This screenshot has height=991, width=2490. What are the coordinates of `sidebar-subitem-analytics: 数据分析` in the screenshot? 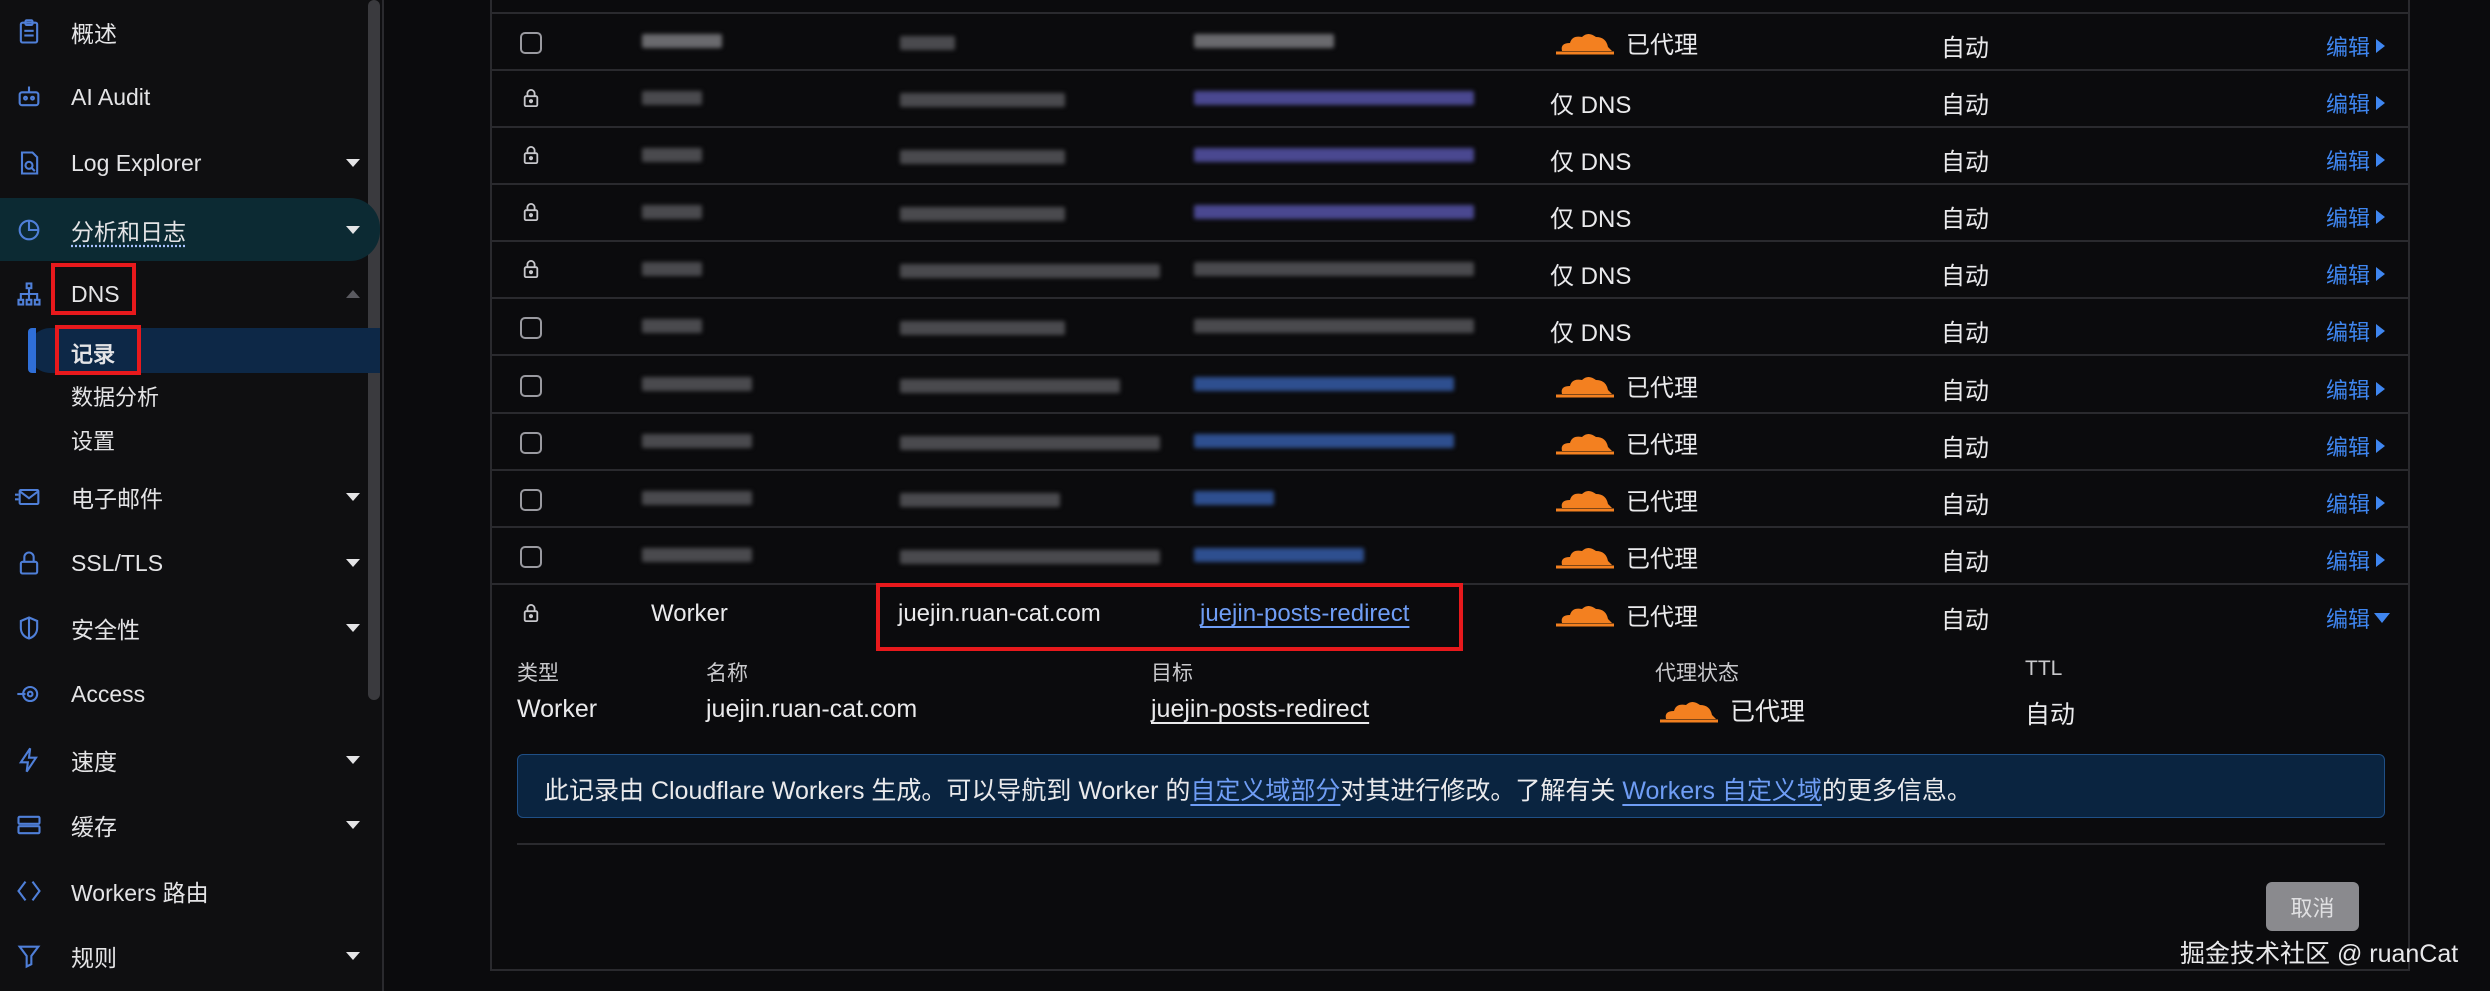 It's located at (115, 396).